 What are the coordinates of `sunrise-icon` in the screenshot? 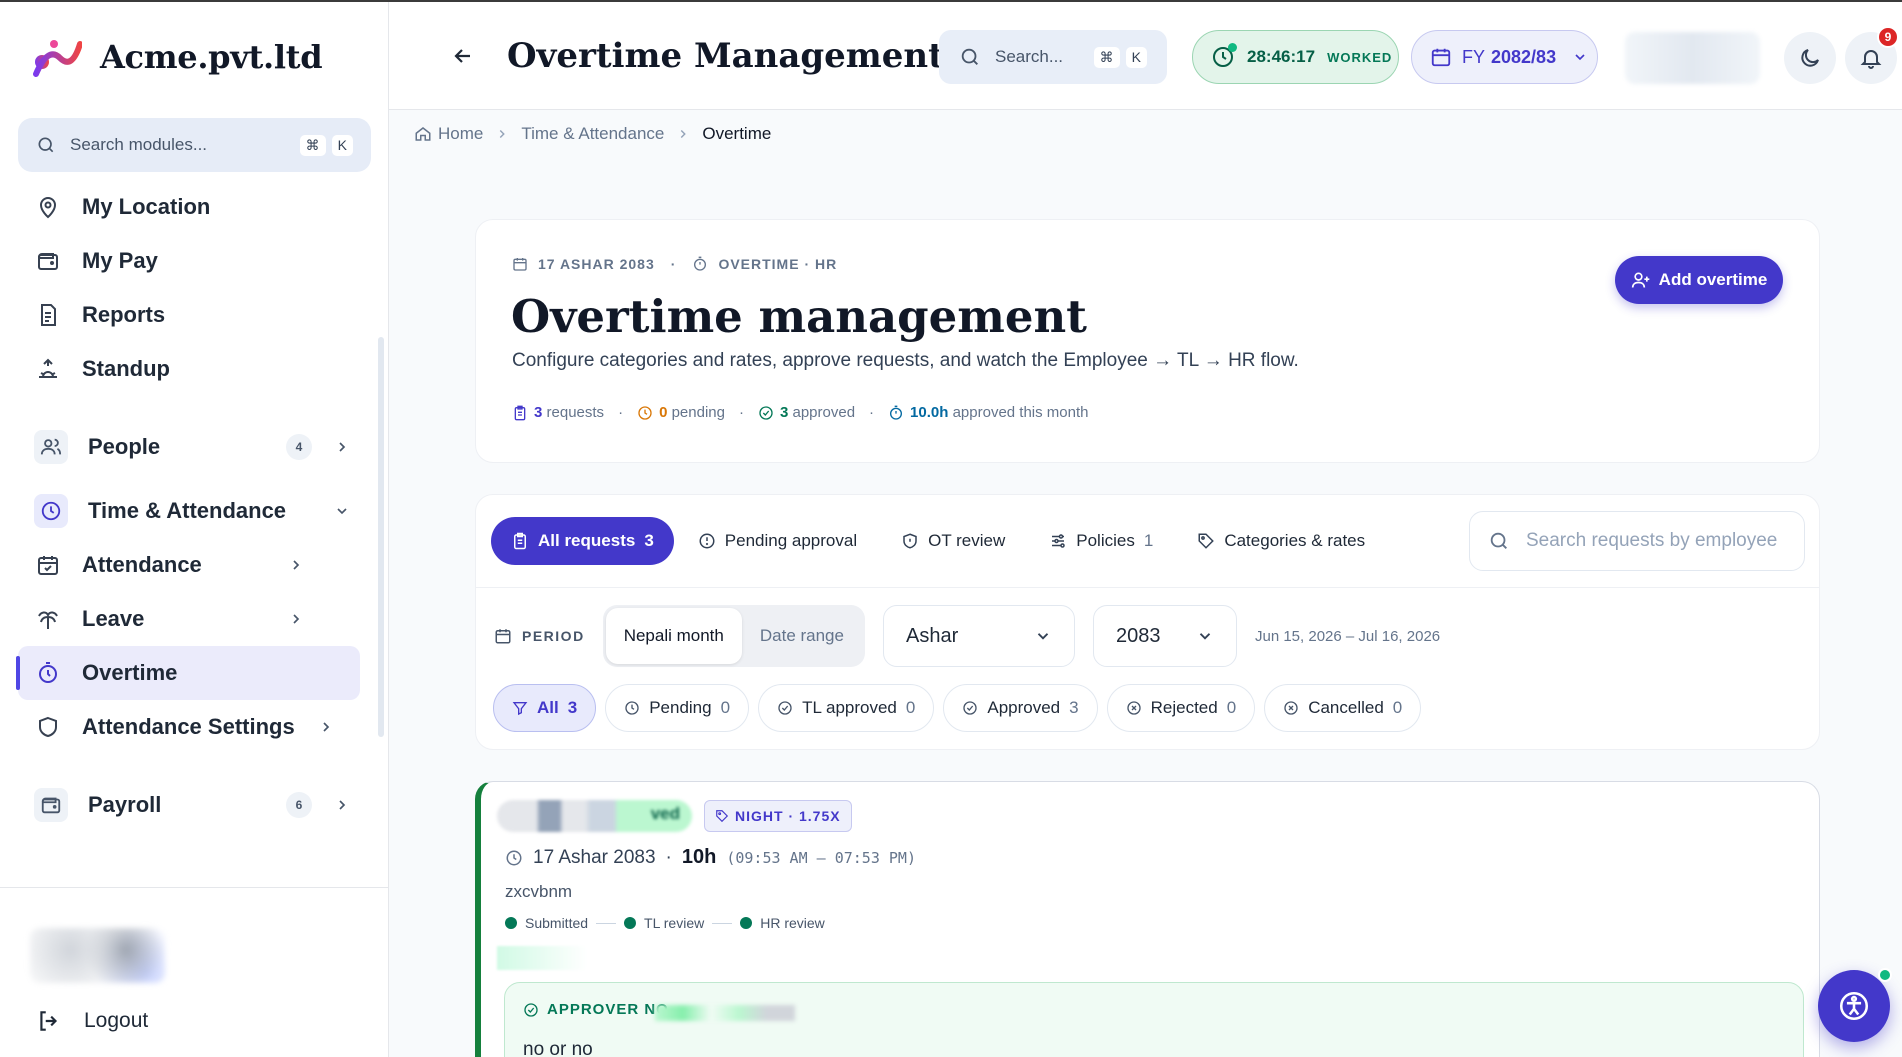 It's located at (48, 369).